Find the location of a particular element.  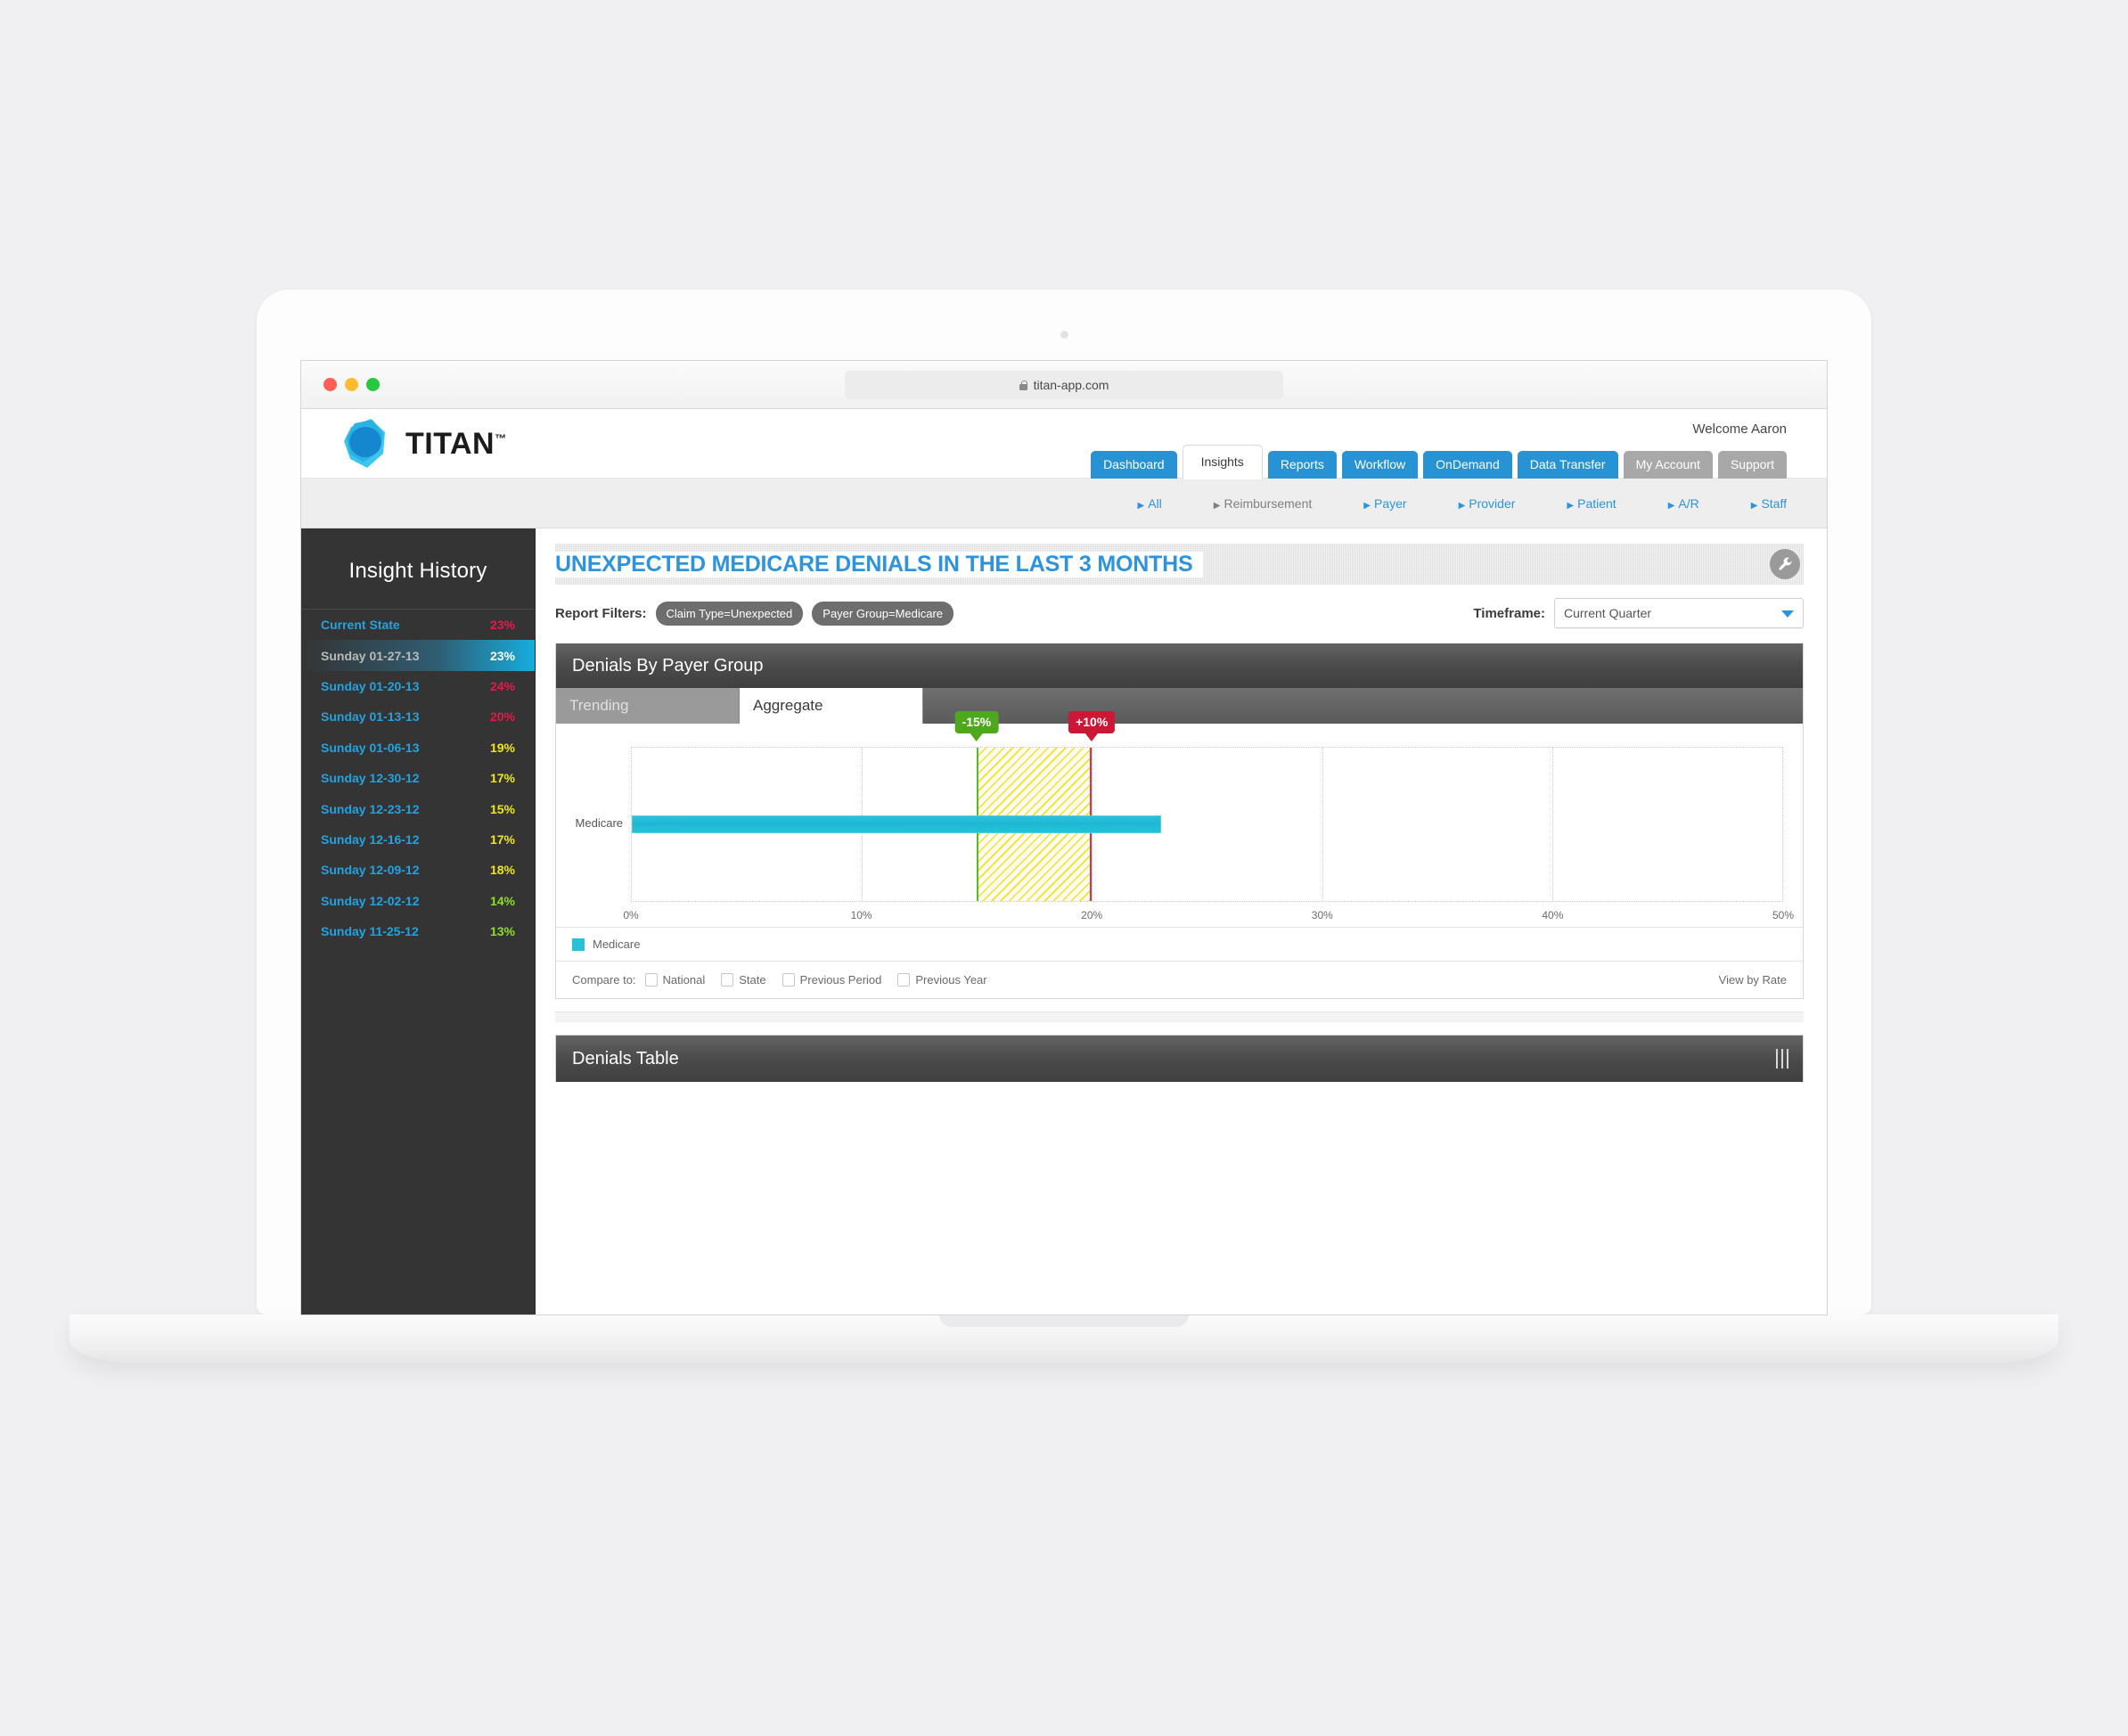

history-row: Sunday 01-06-13 19% is located at coordinates (418, 748).